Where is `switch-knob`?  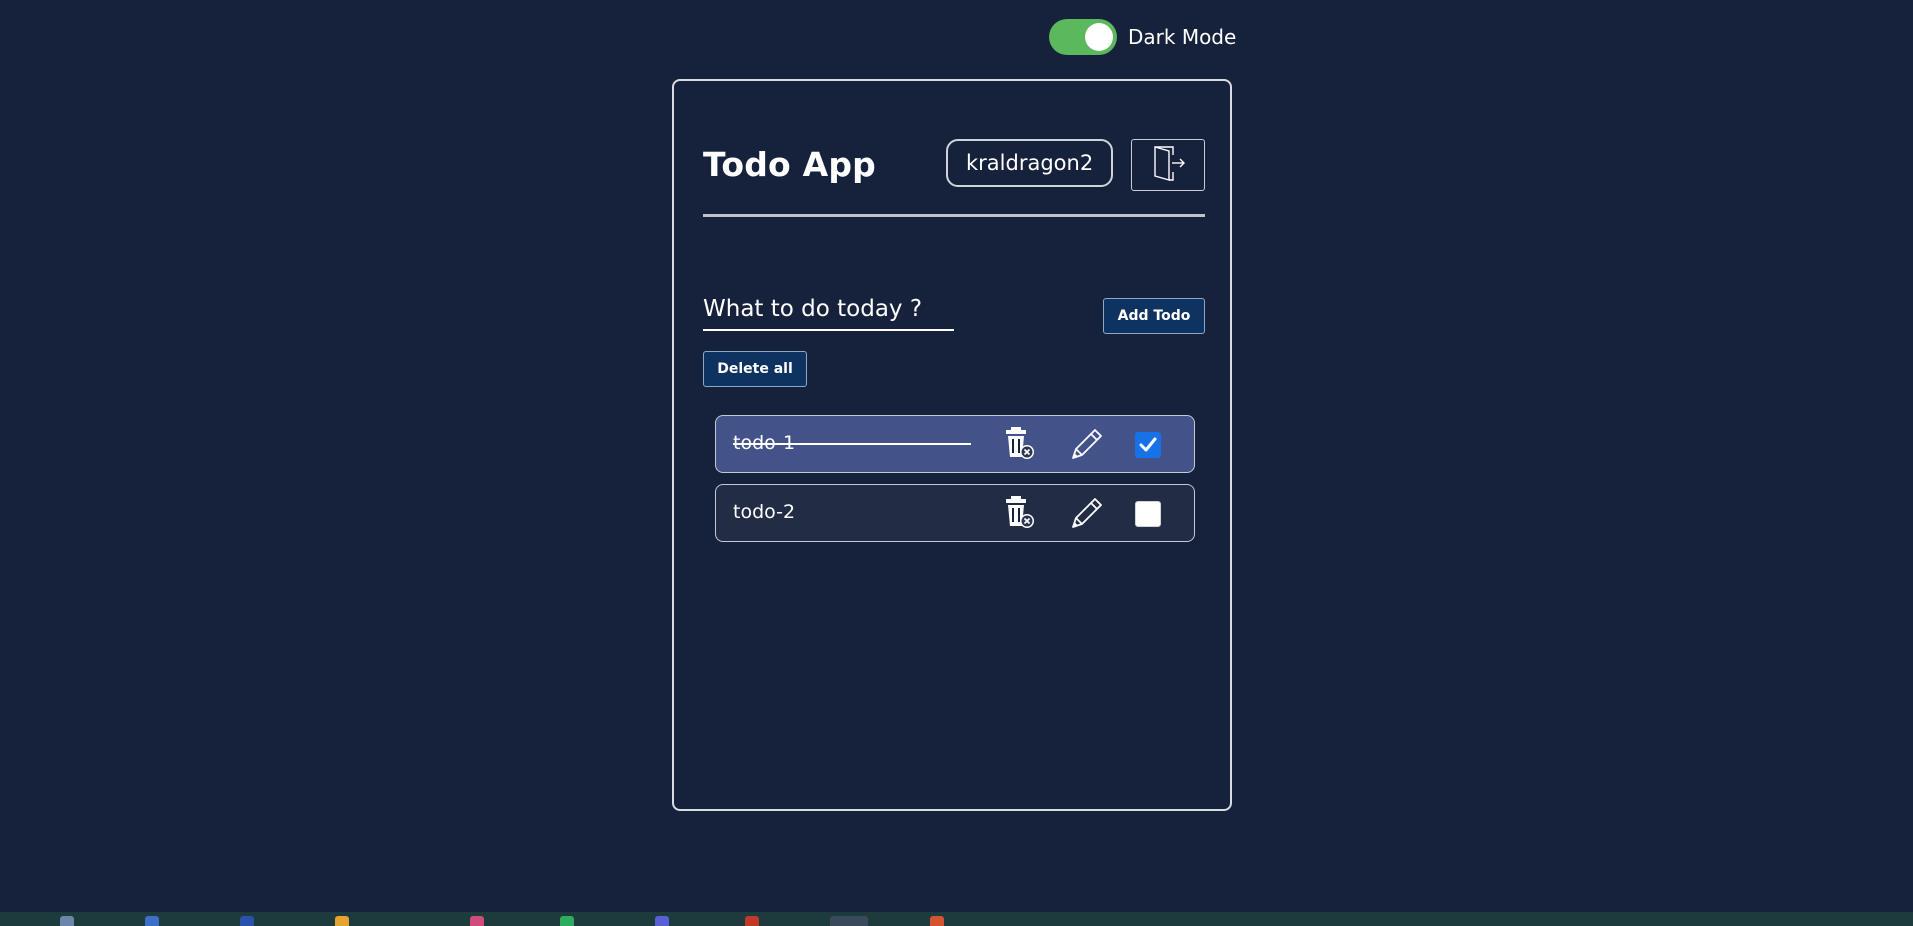 switch-knob is located at coordinates (1099, 37).